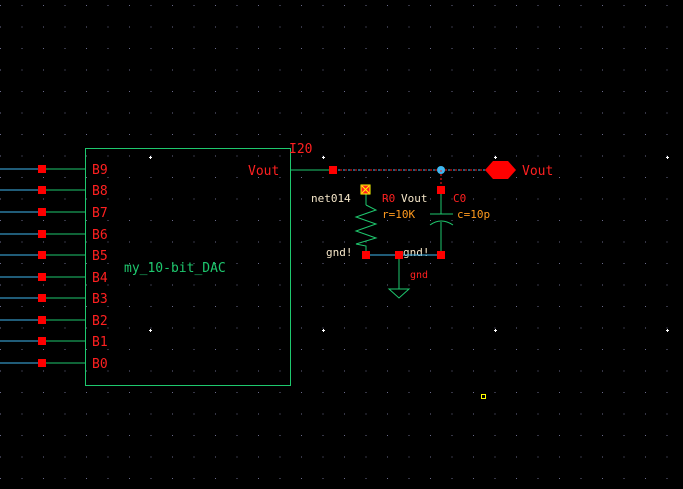 The height and width of the screenshot is (489, 683). What do you see at coordinates (537, 171) in the screenshot?
I see `output-pin-label: Vout` at bounding box center [537, 171].